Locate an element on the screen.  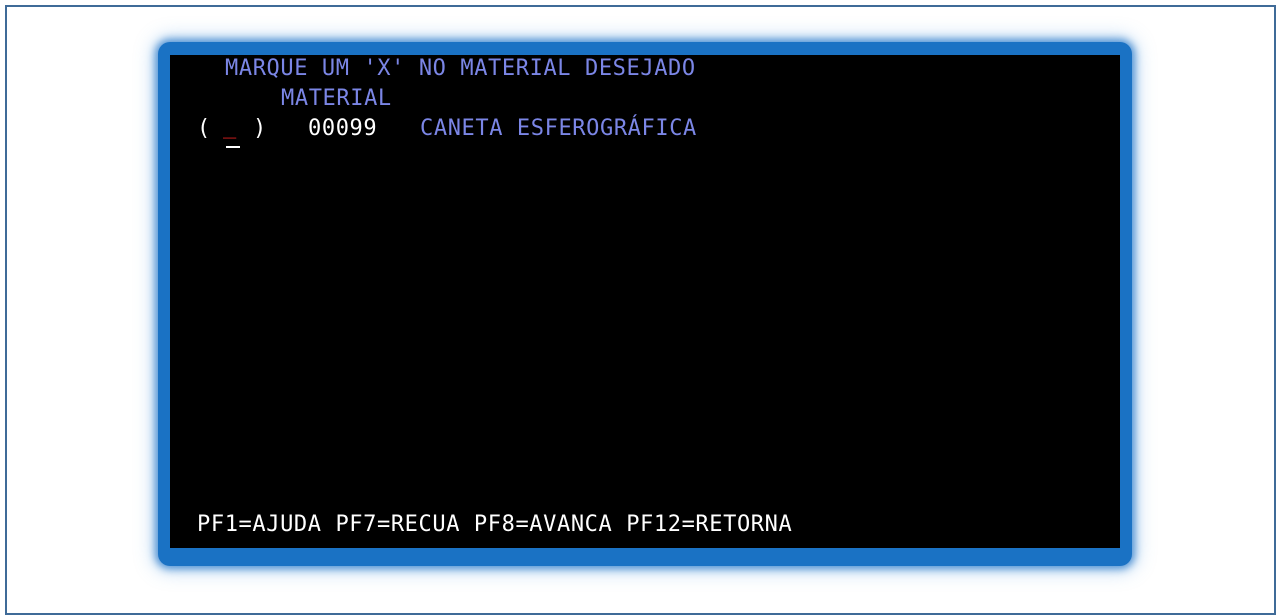
text-cursor is located at coordinates (233, 147).